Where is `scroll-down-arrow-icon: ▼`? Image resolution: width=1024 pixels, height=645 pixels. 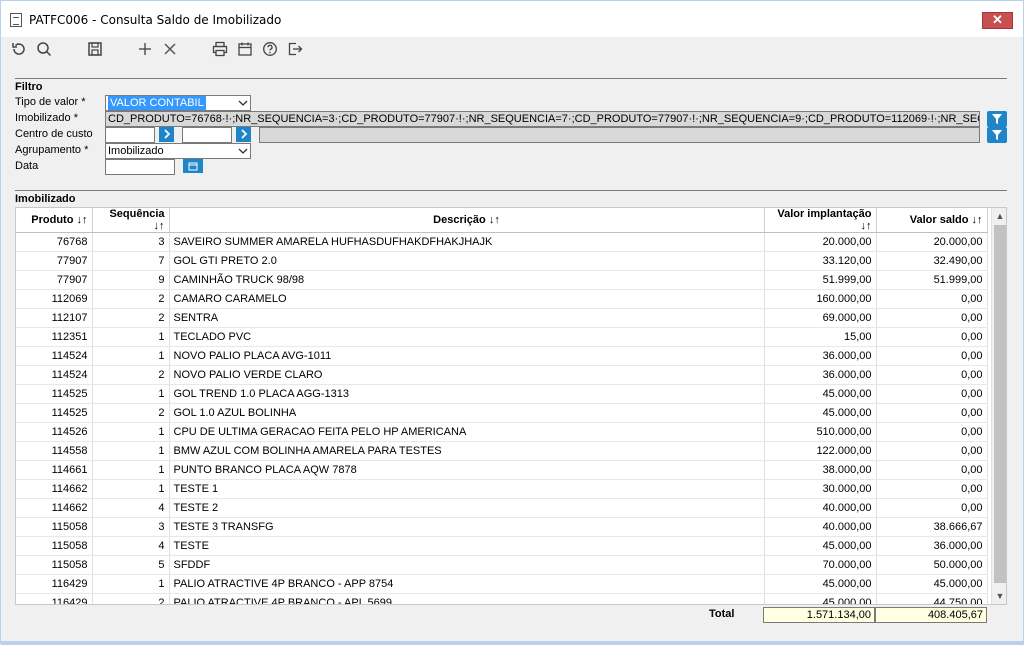
scroll-down-arrow-icon: ▼ is located at coordinates (999, 596).